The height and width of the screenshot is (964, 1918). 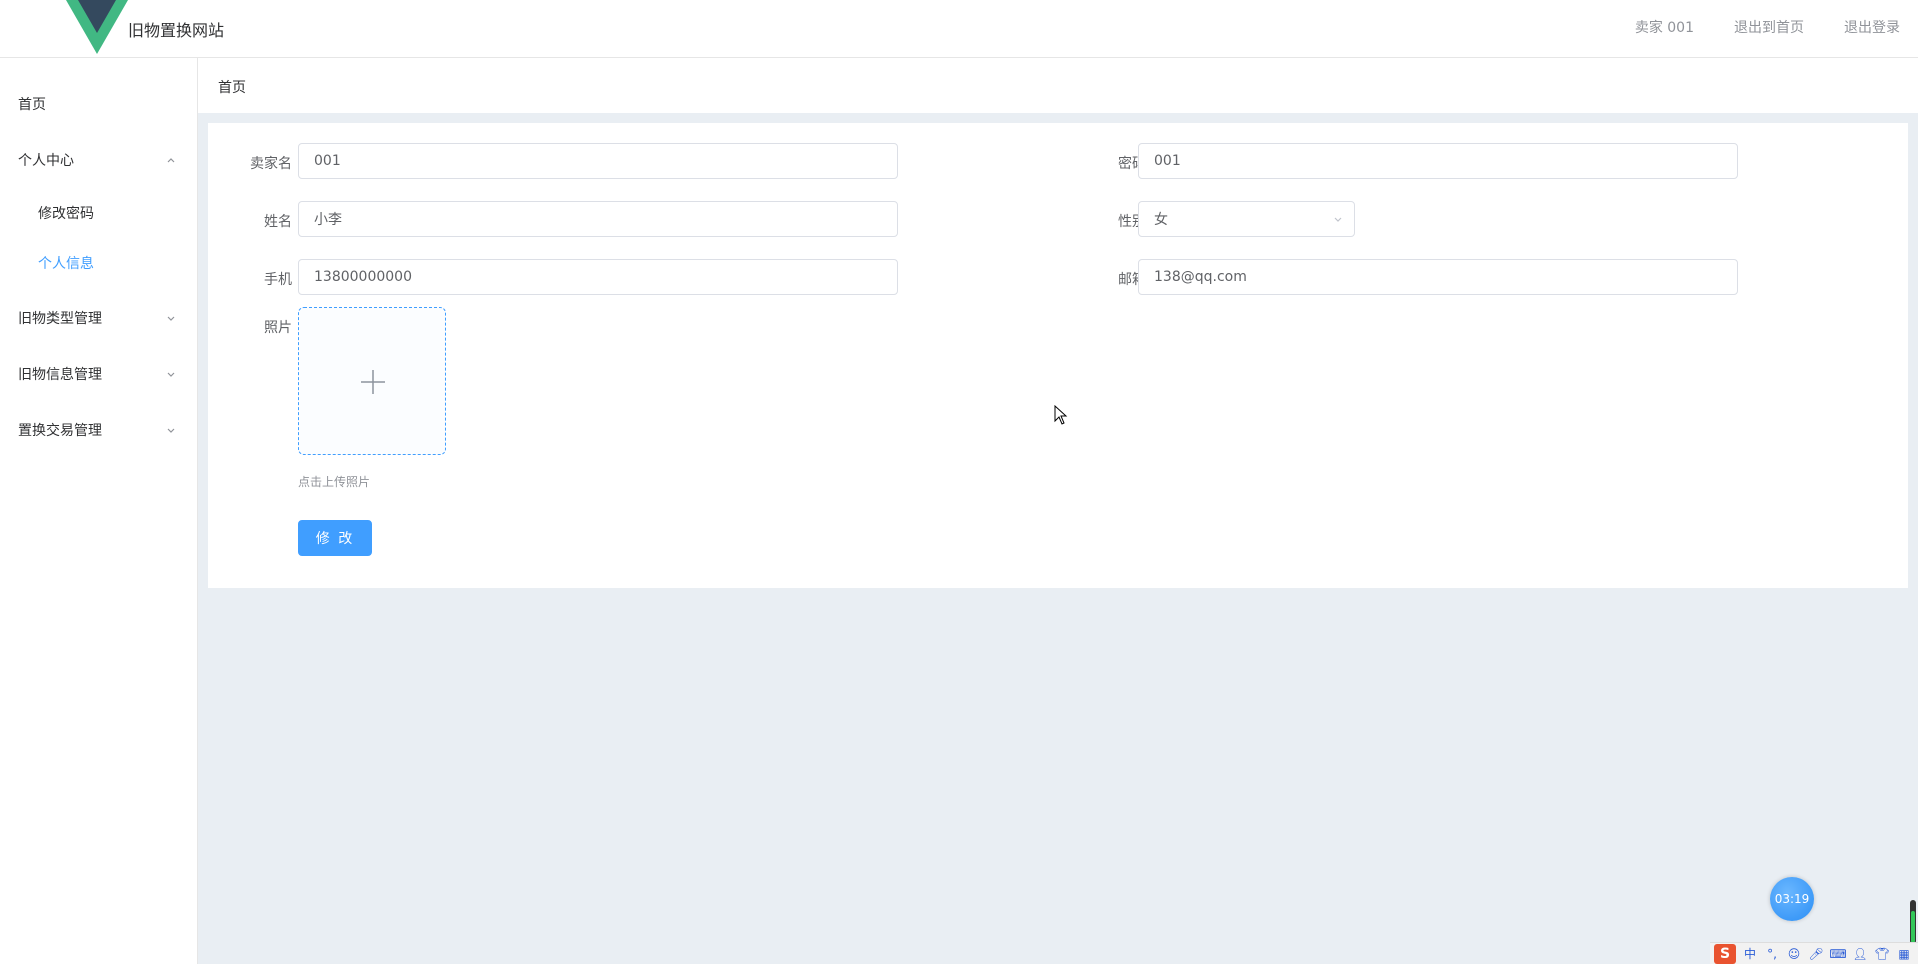 What do you see at coordinates (598, 219) in the screenshot?
I see `name-input` at bounding box center [598, 219].